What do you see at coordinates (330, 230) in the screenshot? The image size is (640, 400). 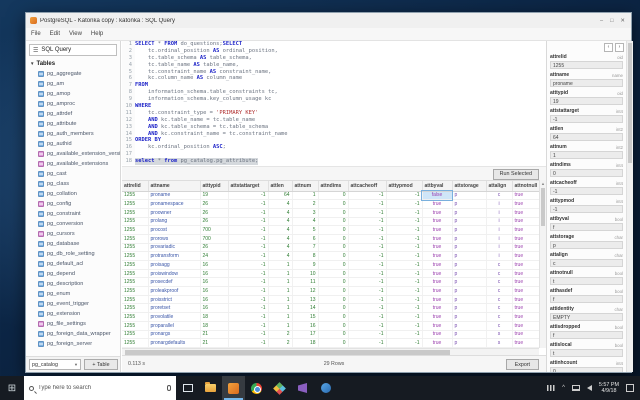 I see `table-row: 1255 procost 700 -1 4 5 0 -1 -1 true p i true` at bounding box center [330, 230].